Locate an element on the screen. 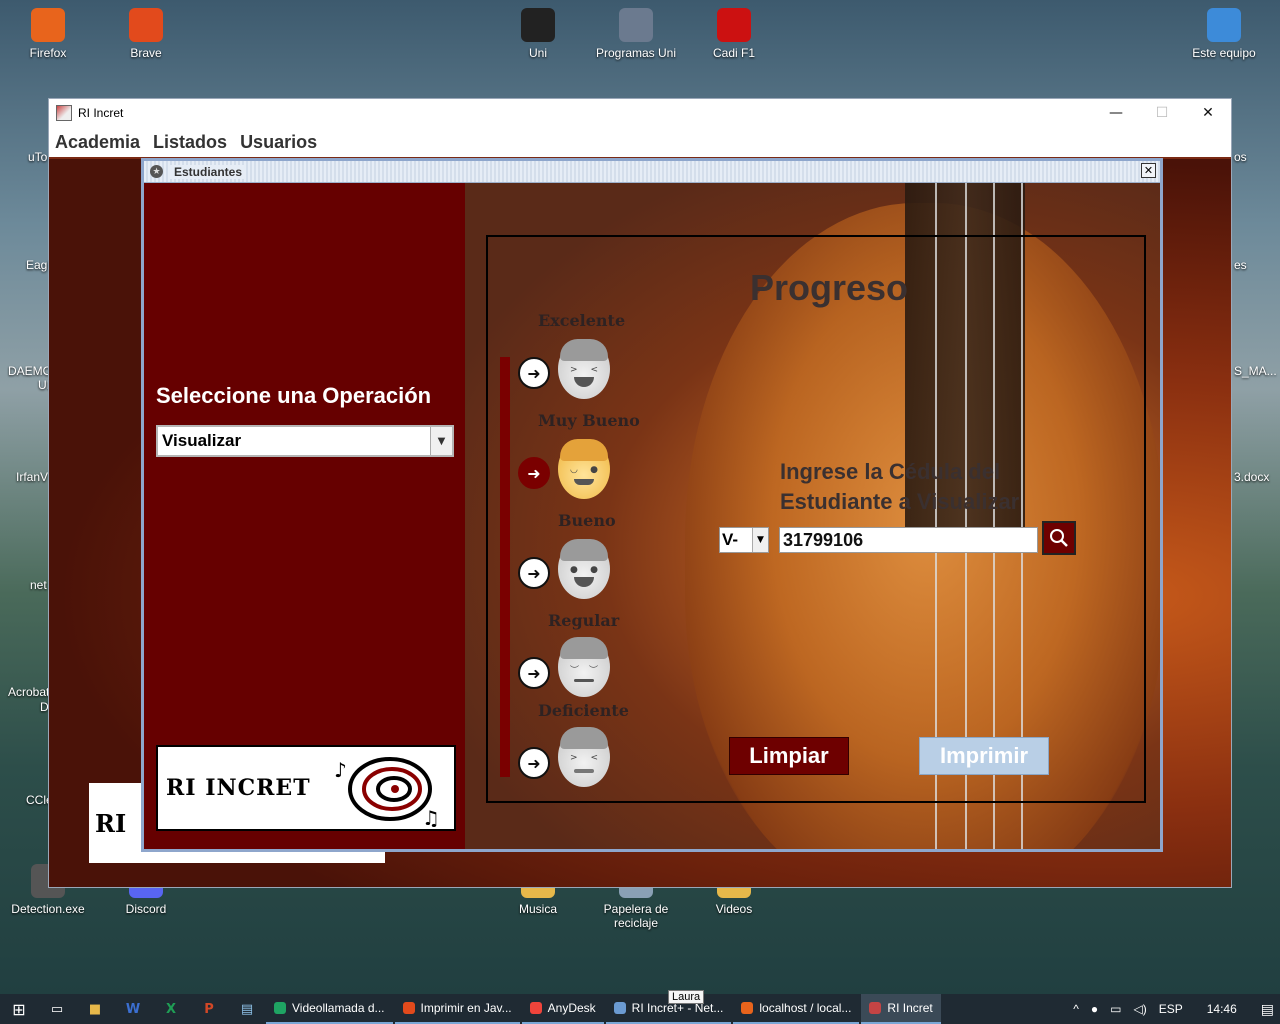 The width and height of the screenshot is (1280, 1024). progress-title: Progreso is located at coordinates (829, 287).